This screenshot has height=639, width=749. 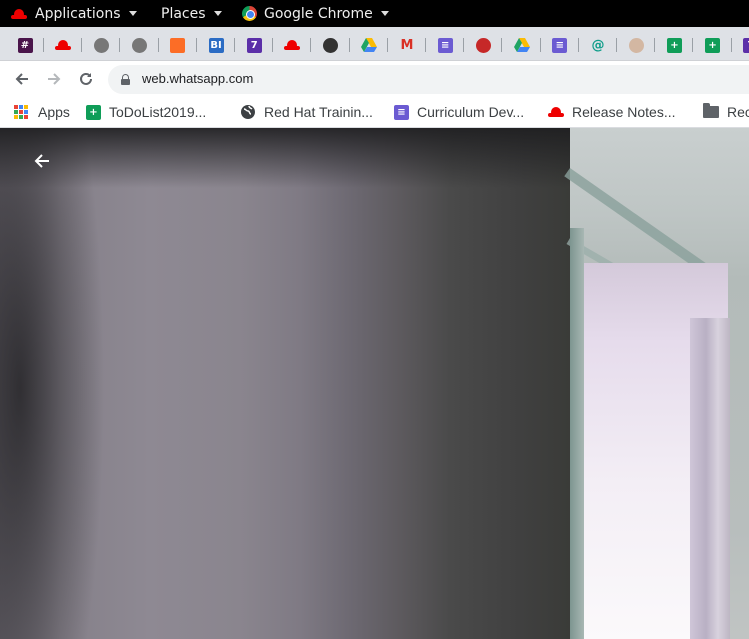 I want to click on reload-button, so click(x=86, y=79).